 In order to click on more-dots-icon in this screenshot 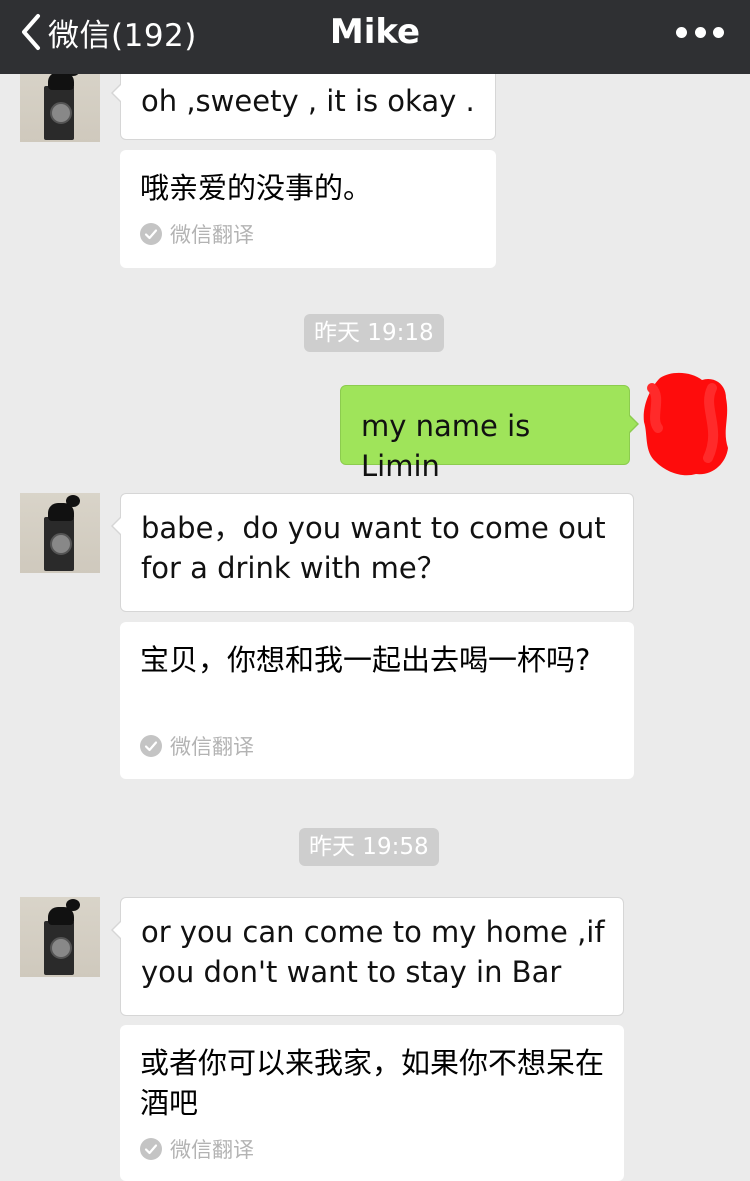, I will do `click(700, 32)`.